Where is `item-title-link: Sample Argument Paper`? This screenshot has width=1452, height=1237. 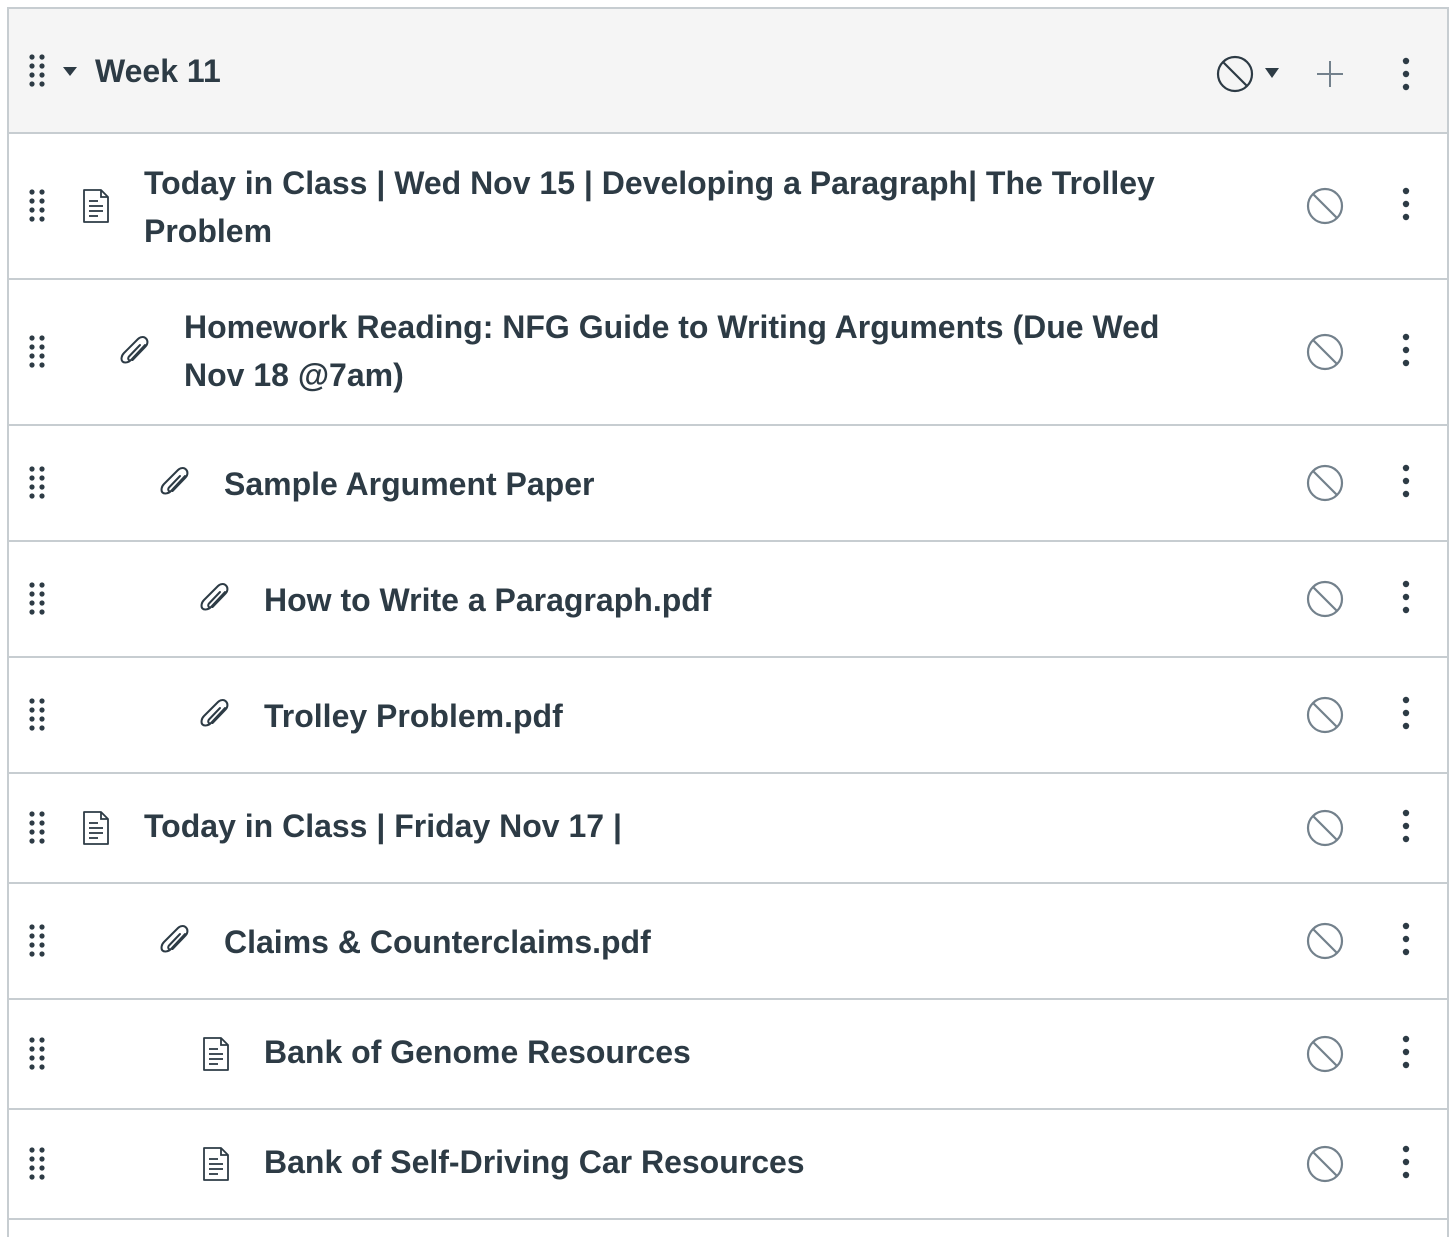 item-title-link: Sample Argument Paper is located at coordinates (696, 484).